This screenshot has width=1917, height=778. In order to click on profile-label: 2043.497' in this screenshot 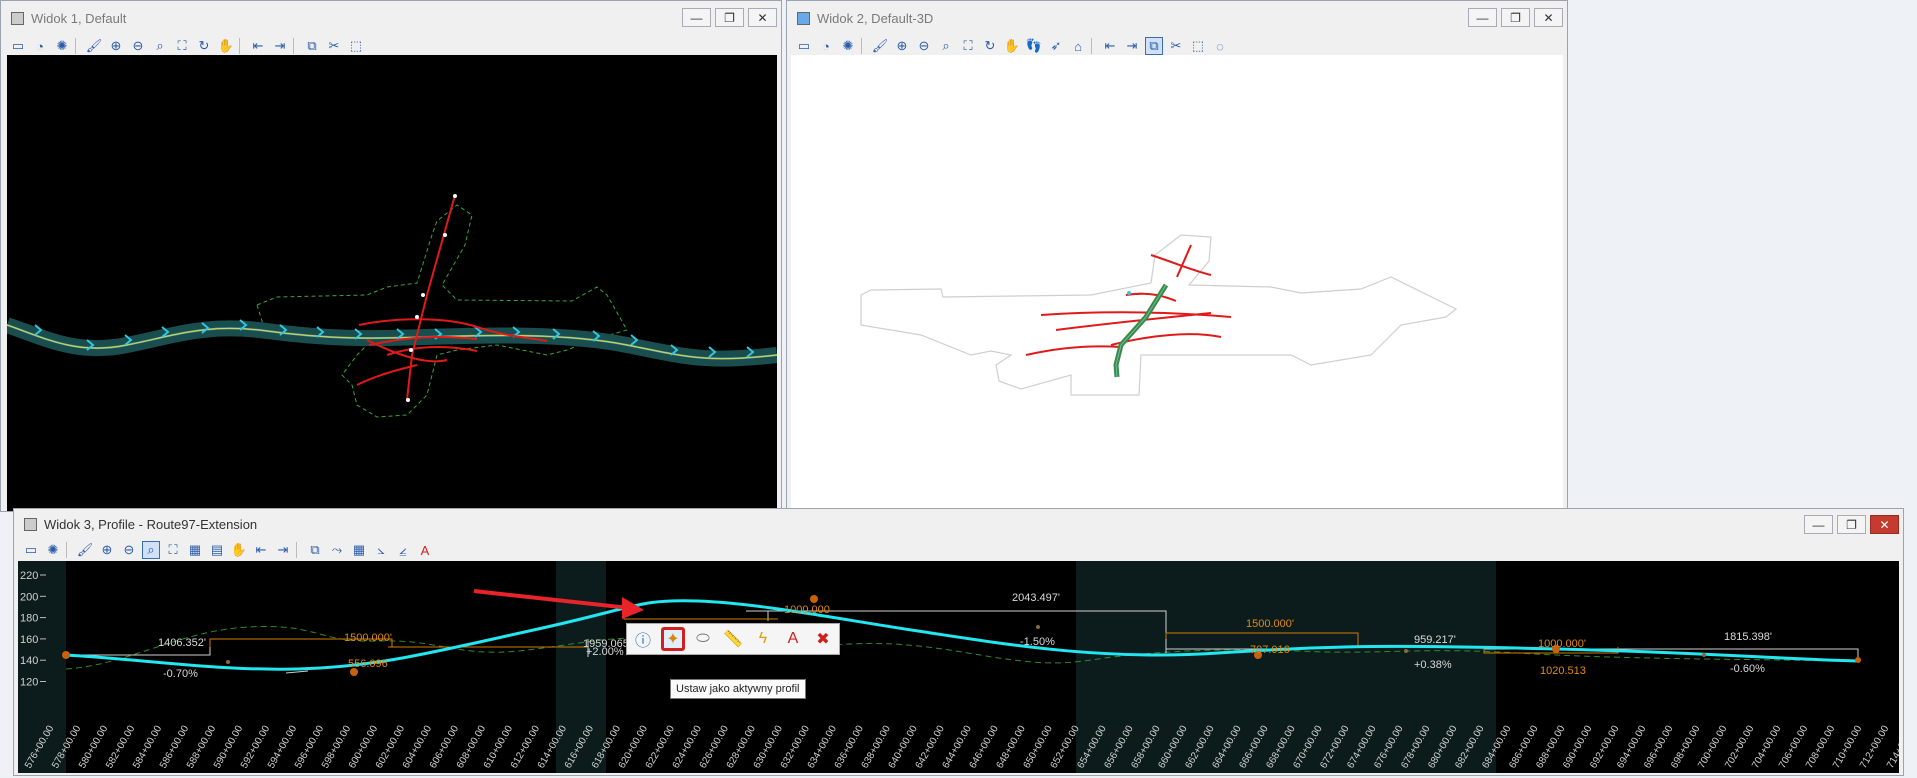, I will do `click(1036, 598)`.